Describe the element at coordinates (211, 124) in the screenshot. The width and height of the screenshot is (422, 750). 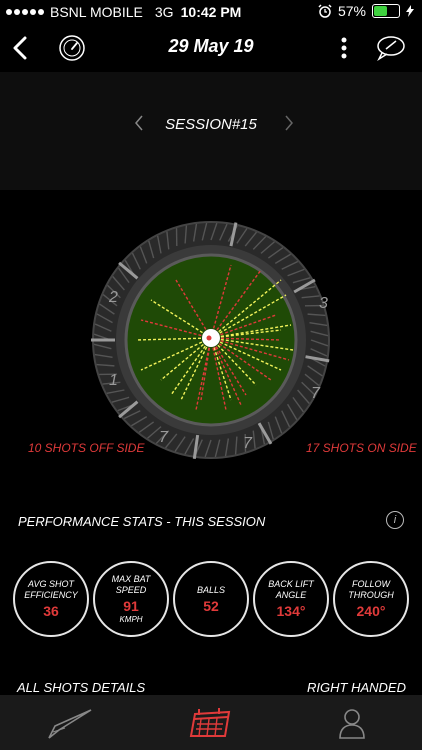
I see `session-label: SESSION#15` at that location.